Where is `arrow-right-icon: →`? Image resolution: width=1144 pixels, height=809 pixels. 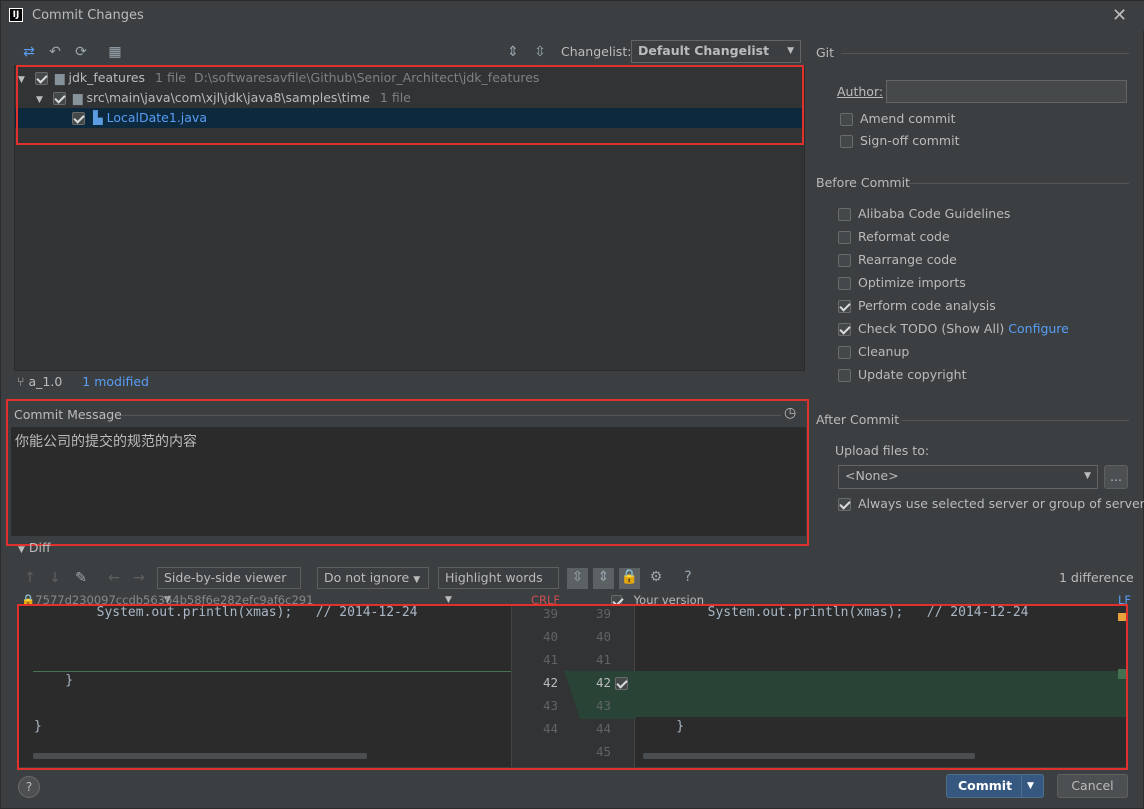 arrow-right-icon: → is located at coordinates (139, 578).